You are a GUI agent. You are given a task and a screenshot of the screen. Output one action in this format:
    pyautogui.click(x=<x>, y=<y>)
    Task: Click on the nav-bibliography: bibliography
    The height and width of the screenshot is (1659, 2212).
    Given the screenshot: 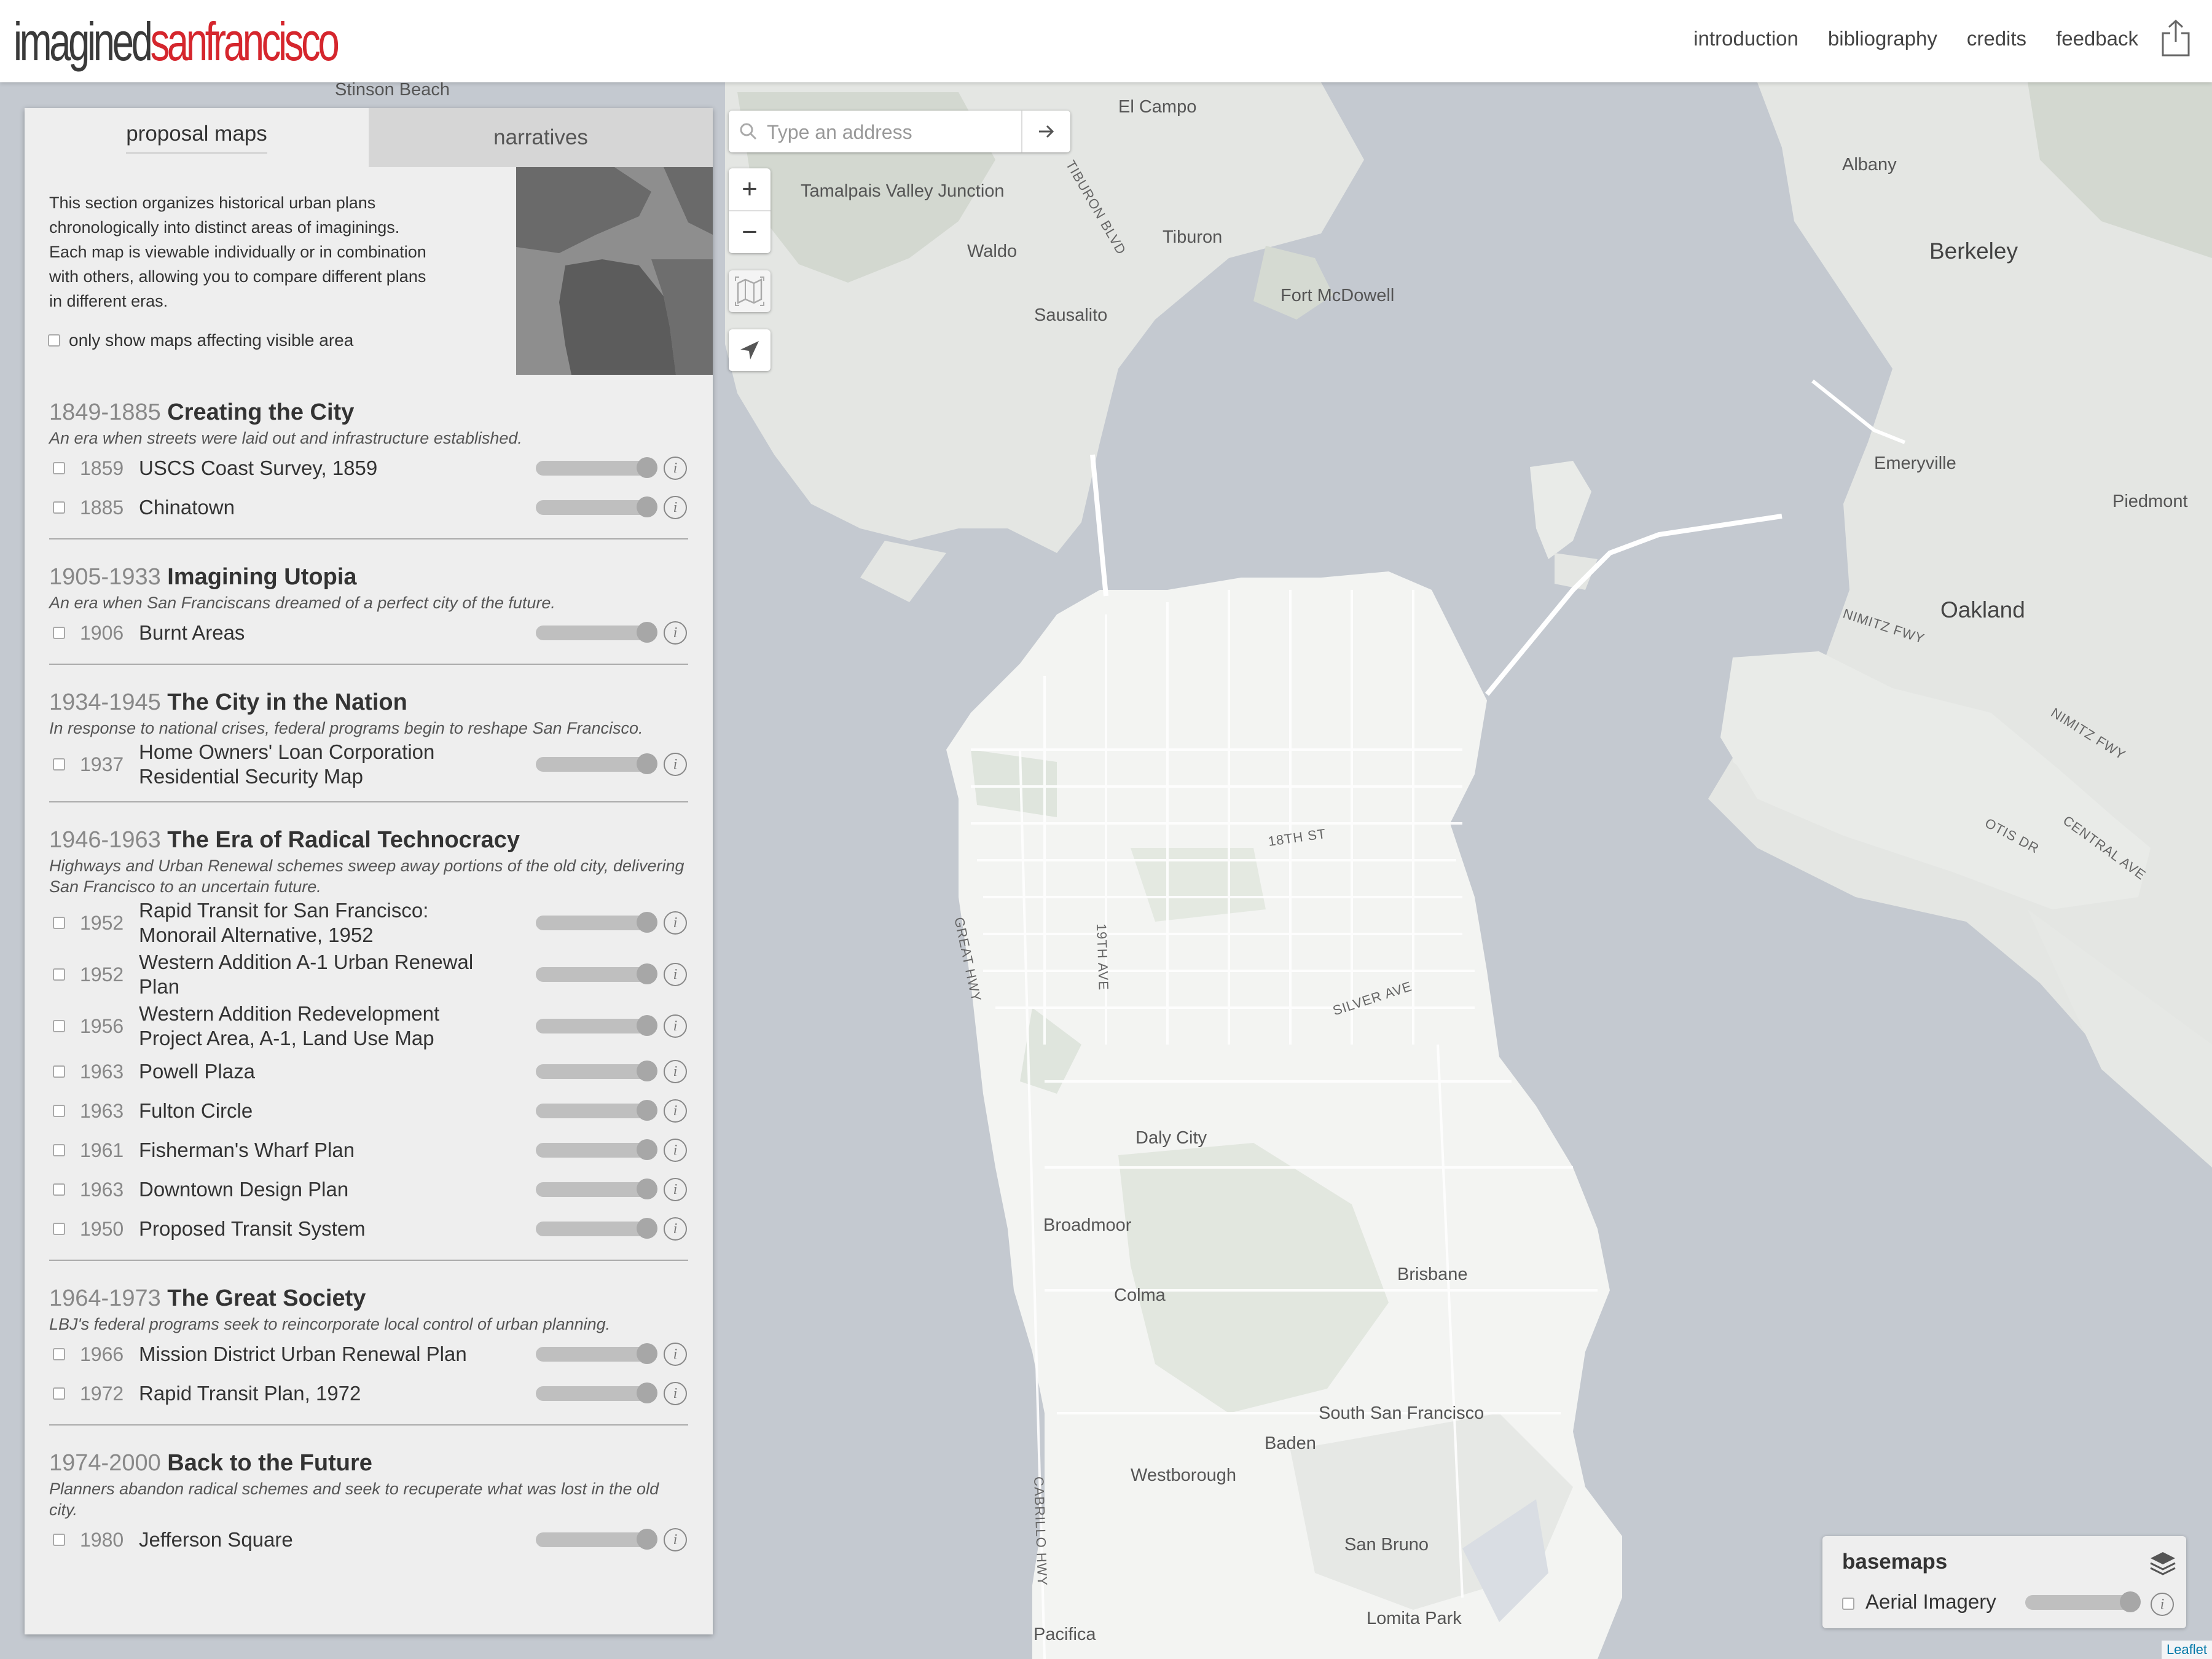 What is the action you would take?
    pyautogui.click(x=1882, y=38)
    